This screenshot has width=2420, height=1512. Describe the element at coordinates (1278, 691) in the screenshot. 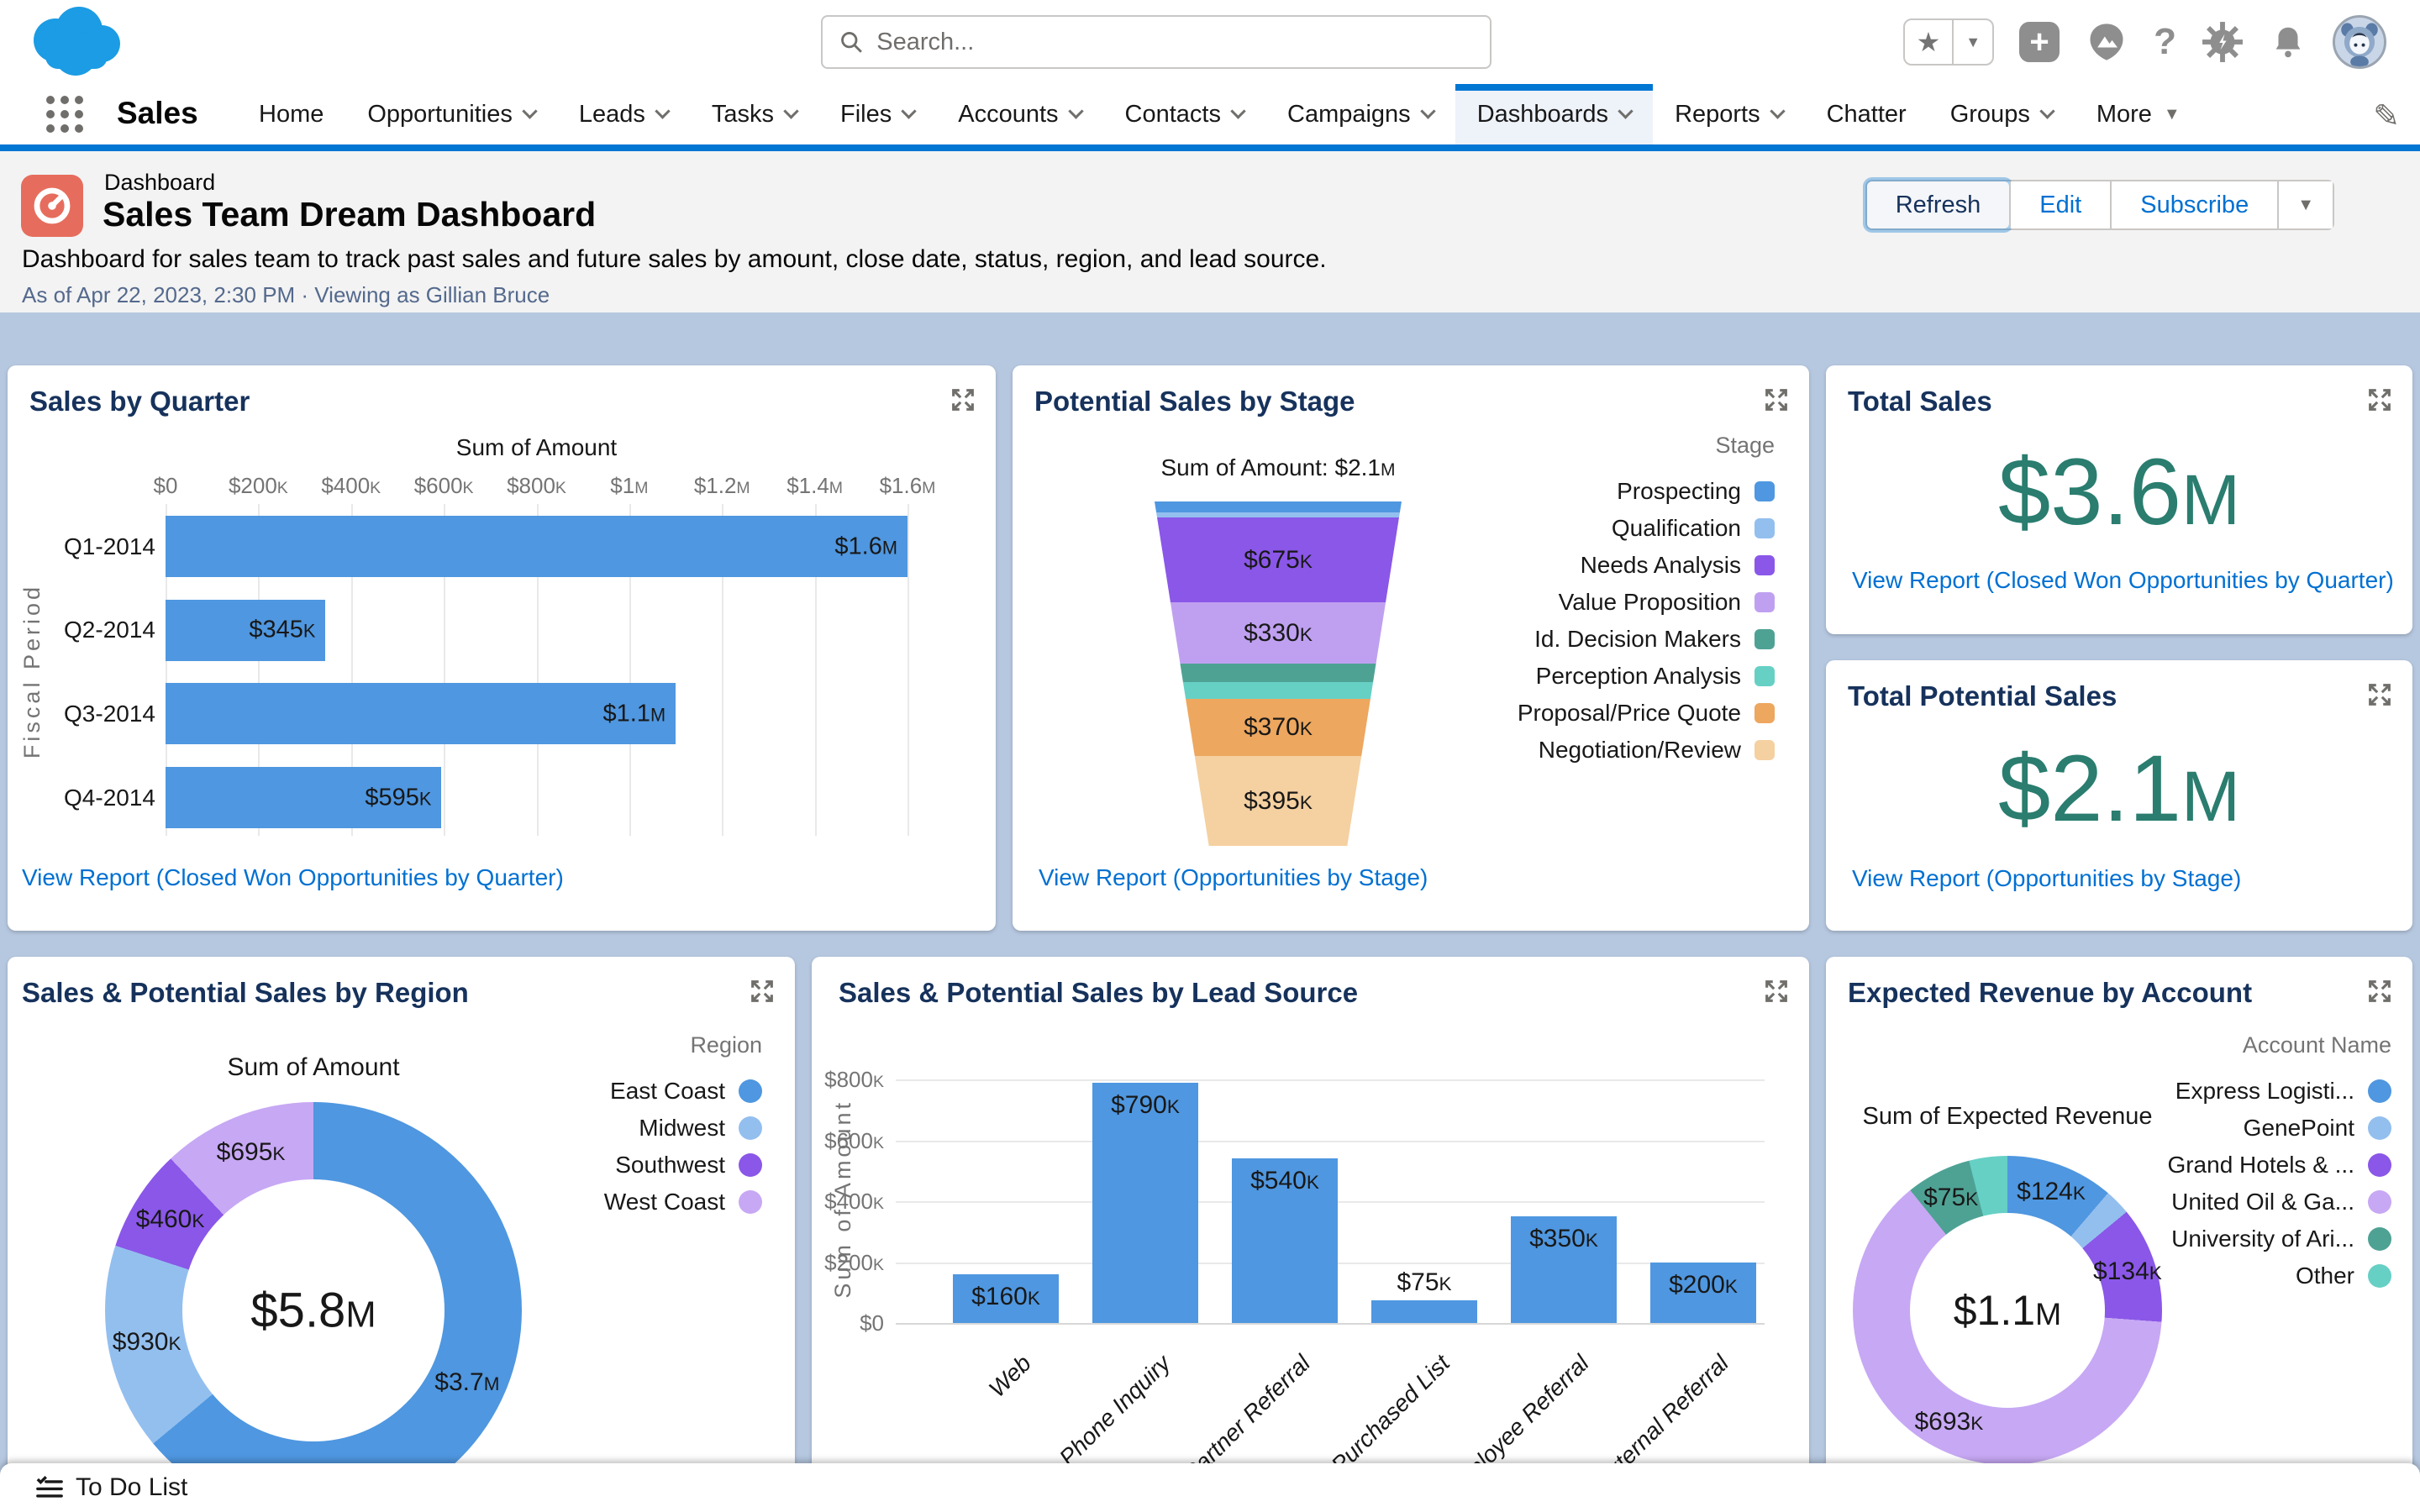

I see `funnel-segment-perception-analysis` at that location.